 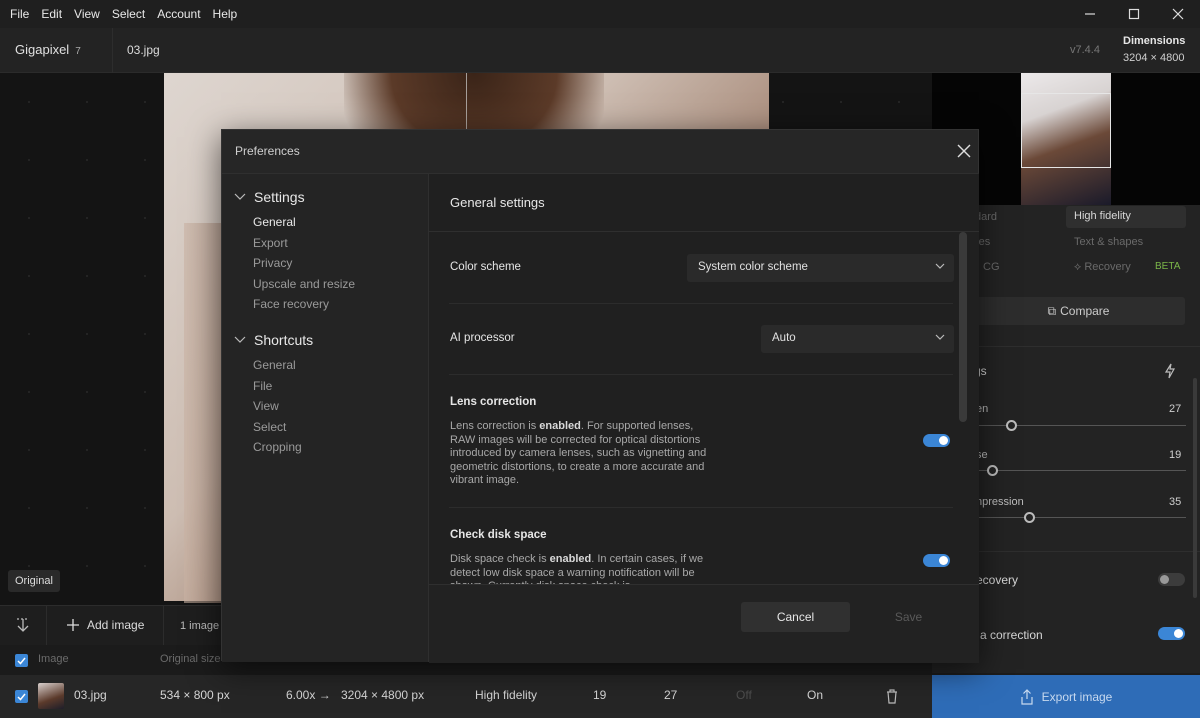 What do you see at coordinates (274, 222) in the screenshot?
I see `nav-settings-general: General` at bounding box center [274, 222].